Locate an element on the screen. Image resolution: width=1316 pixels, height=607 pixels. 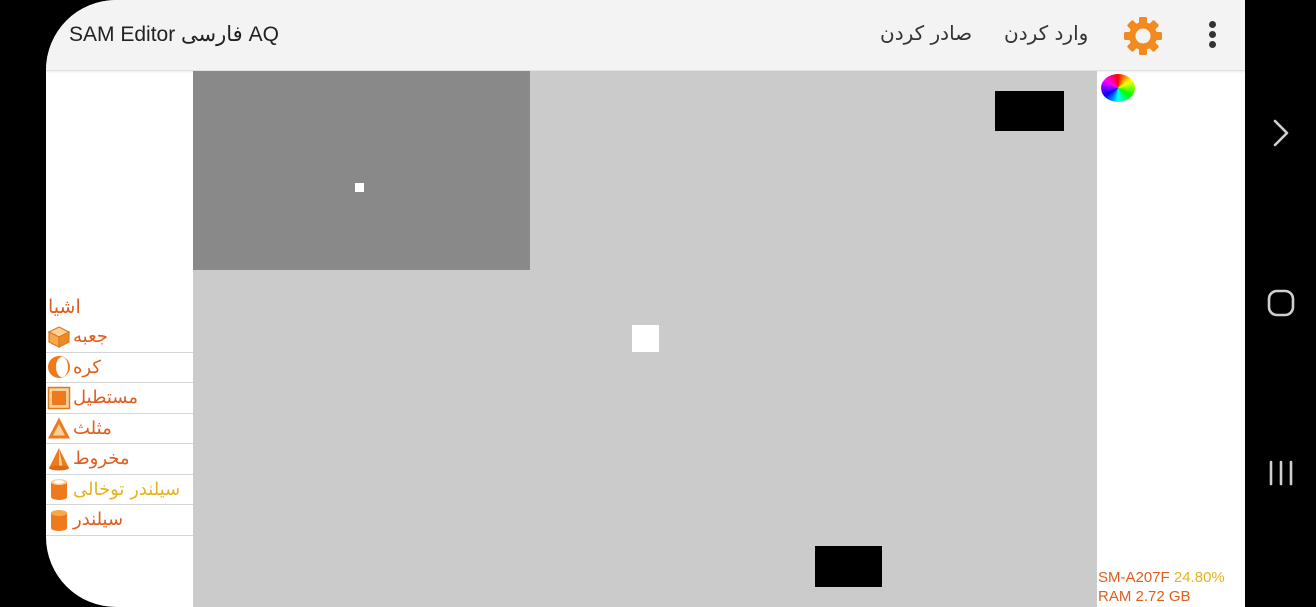
object-label: سیلندر توخالی is located at coordinates (127, 489).